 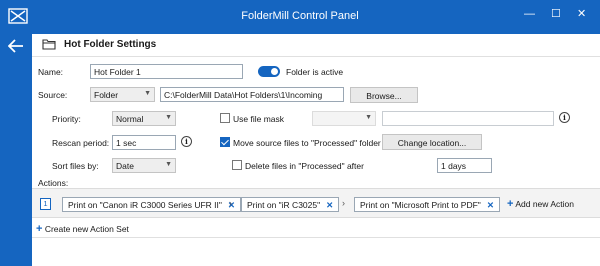 I want to click on source-label: Source:, so click(x=53, y=95).